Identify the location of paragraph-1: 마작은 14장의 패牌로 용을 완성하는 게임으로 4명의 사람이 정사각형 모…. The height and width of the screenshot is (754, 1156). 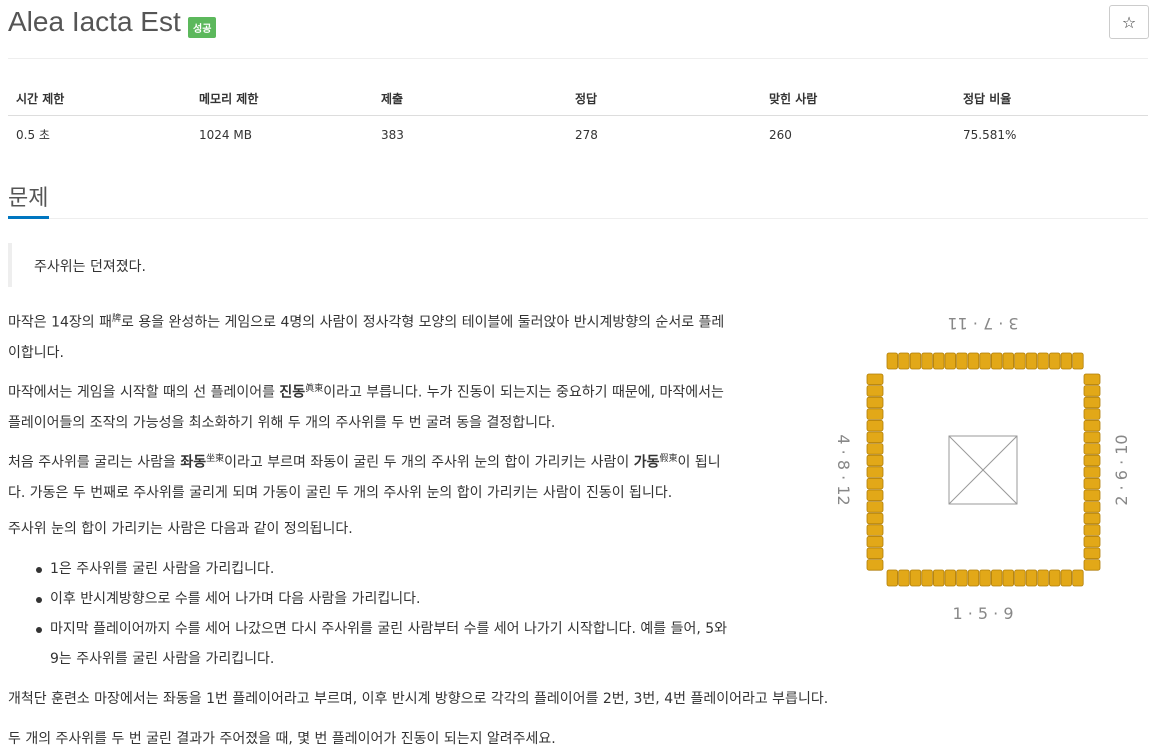
(418, 336).